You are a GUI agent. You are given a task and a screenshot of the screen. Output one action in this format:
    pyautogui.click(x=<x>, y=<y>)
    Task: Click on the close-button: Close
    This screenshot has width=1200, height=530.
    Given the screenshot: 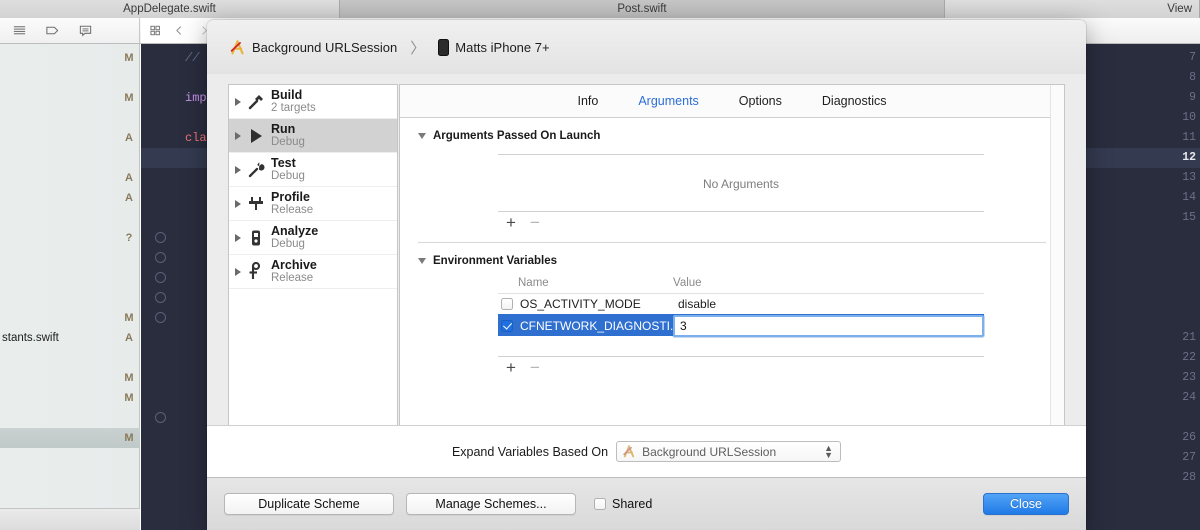 What is the action you would take?
    pyautogui.click(x=1026, y=504)
    